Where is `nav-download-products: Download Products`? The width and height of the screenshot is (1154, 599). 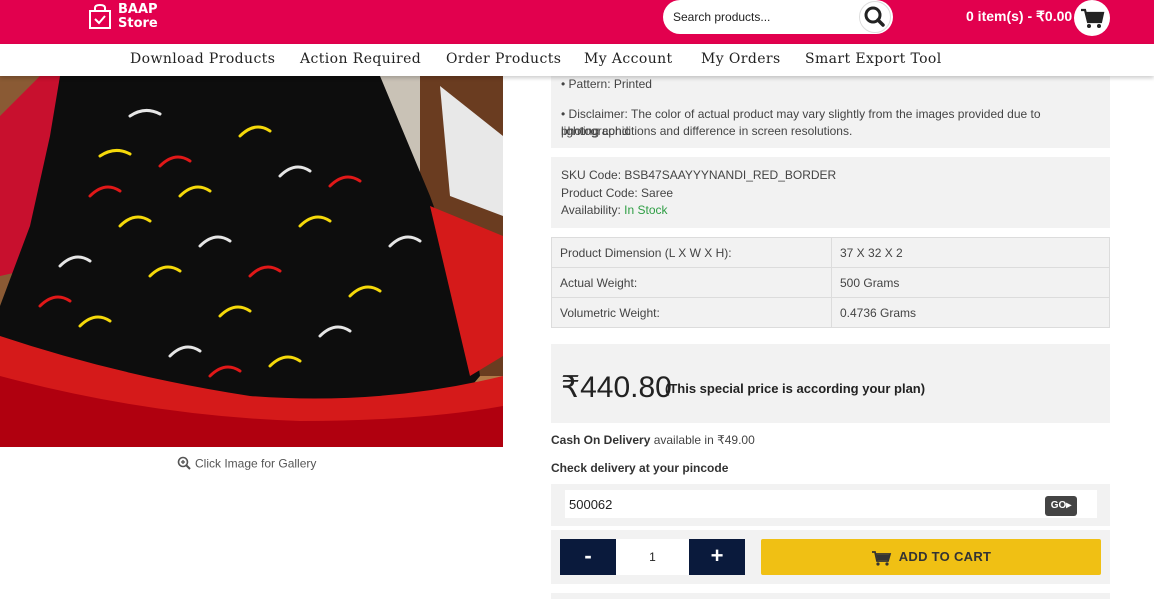
nav-download-products: Download Products is located at coordinates (202, 59).